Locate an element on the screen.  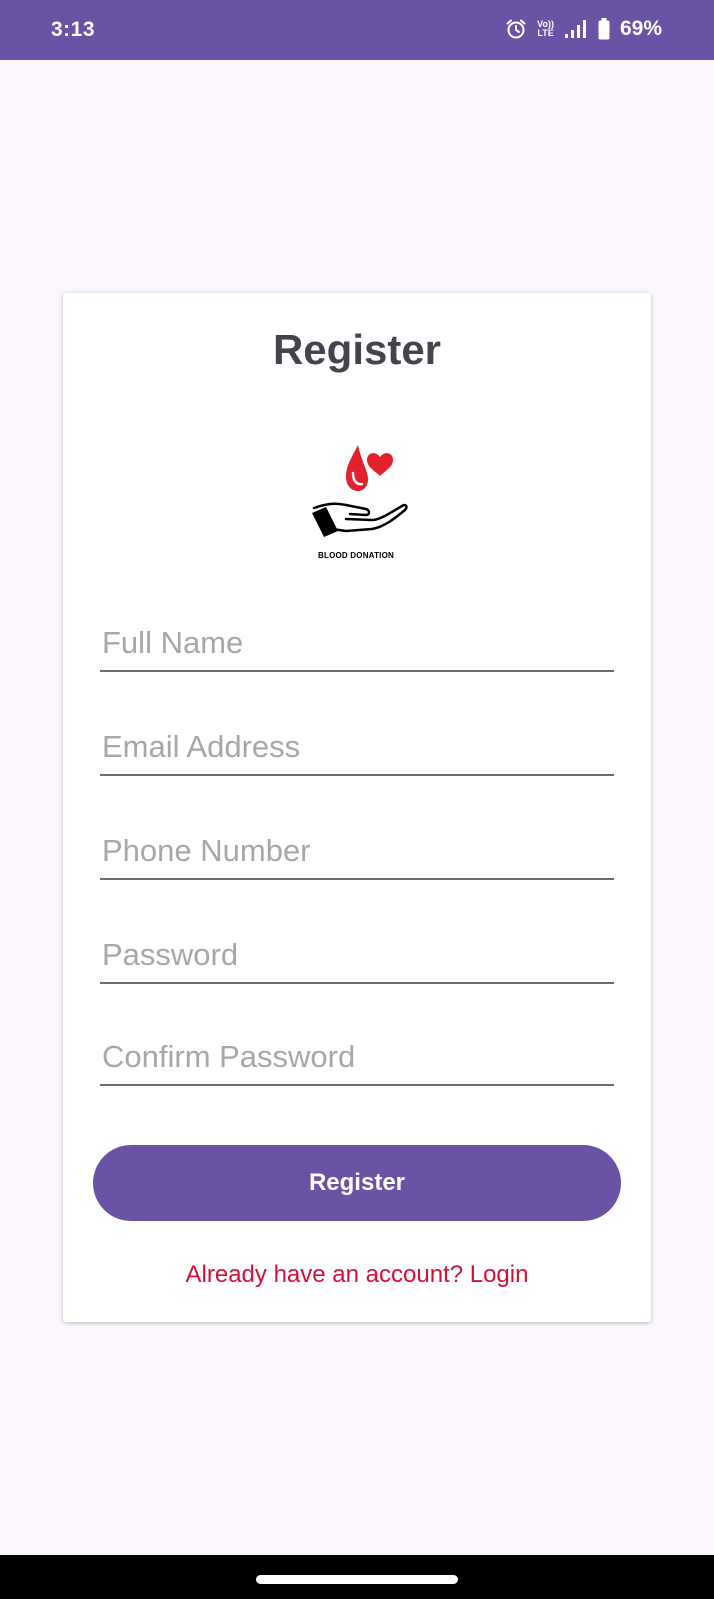
blood-donation-logo is located at coordinates (360, 491).